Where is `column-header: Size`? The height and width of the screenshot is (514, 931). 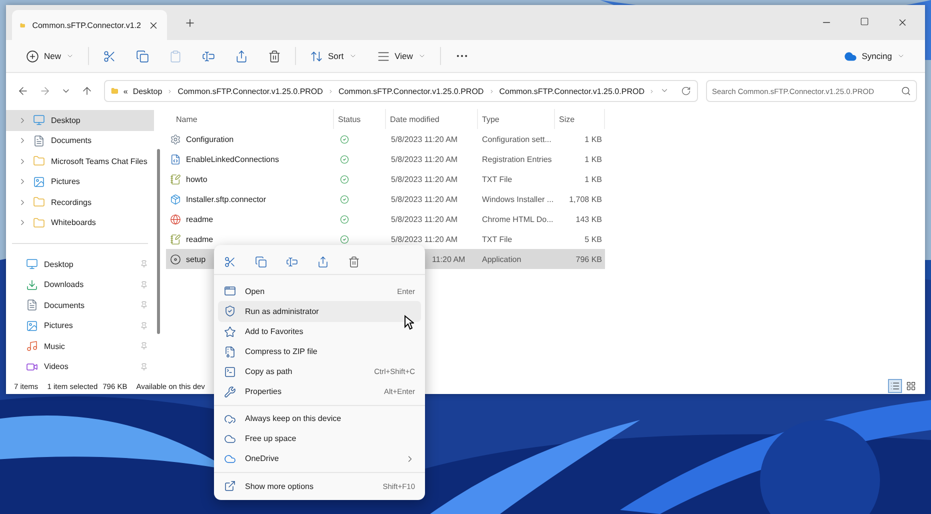 column-header: Size is located at coordinates (580, 119).